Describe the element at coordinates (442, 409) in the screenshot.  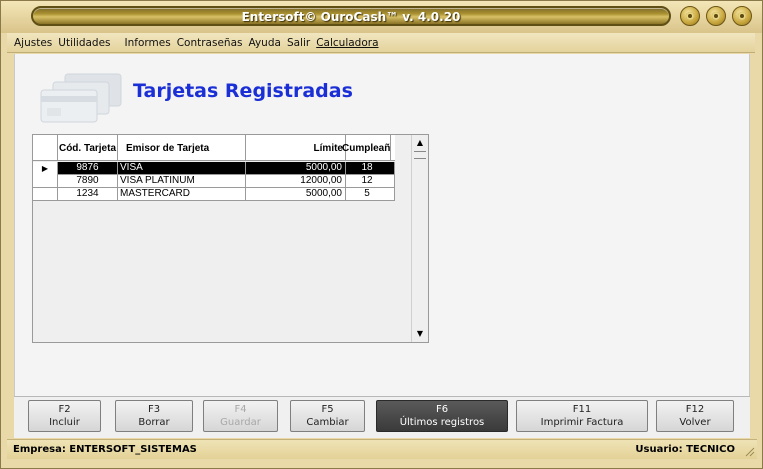
I see `fkey-code: F6` at that location.